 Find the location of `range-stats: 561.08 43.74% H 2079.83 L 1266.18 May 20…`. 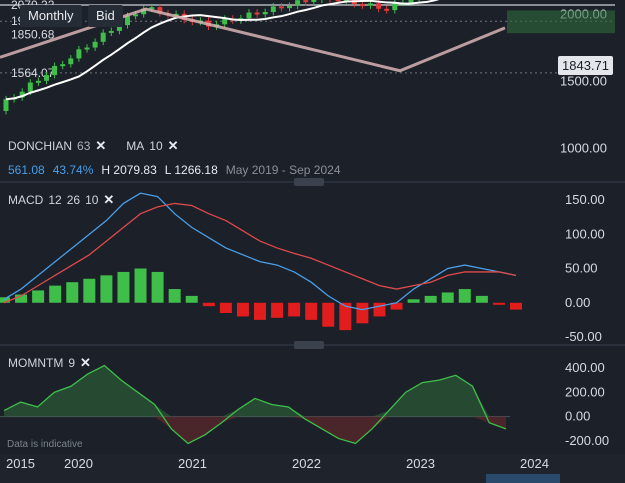

range-stats: 561.08 43.74% H 2079.83 L 1266.18 May 20… is located at coordinates (174, 170).